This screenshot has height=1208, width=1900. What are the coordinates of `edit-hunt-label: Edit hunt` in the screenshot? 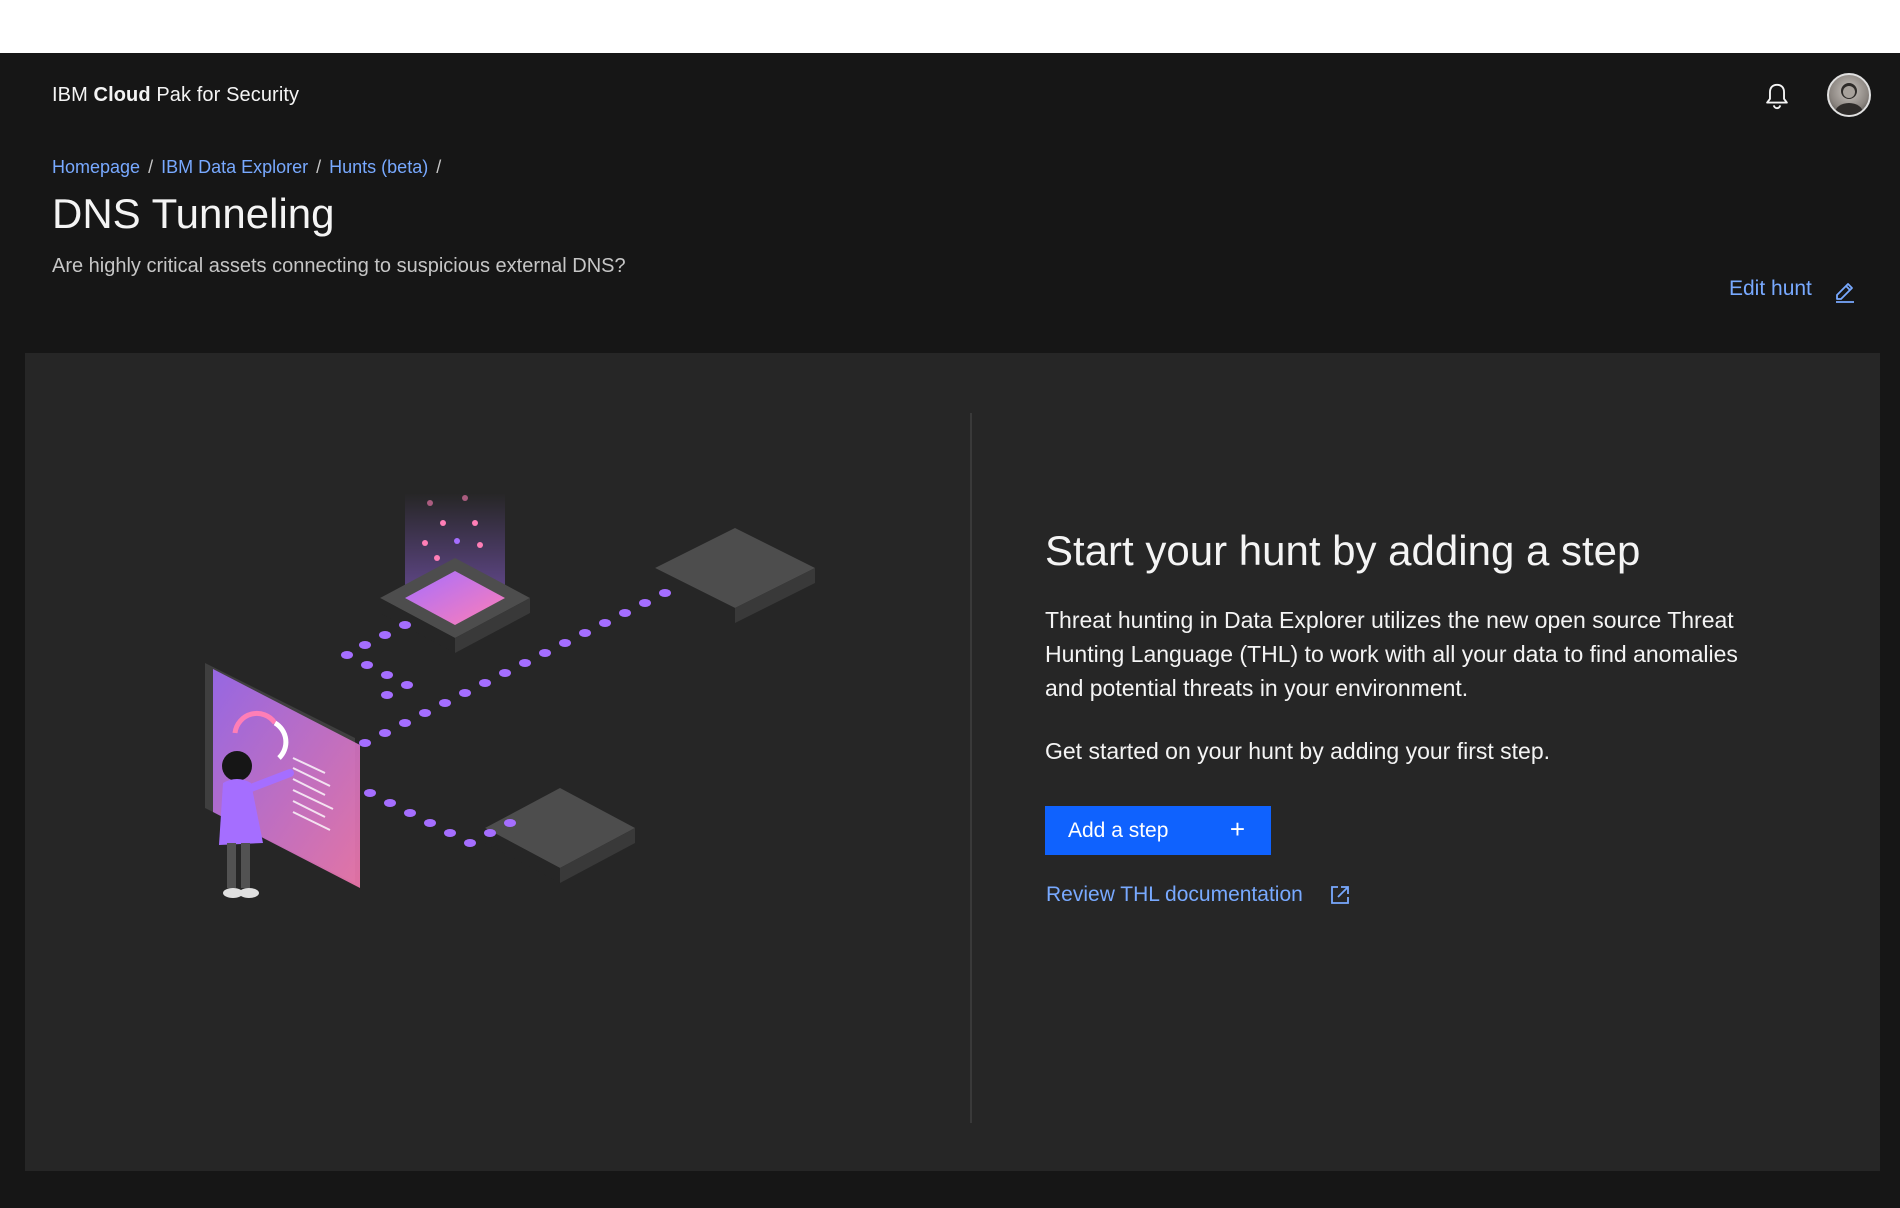 It's located at (1770, 288).